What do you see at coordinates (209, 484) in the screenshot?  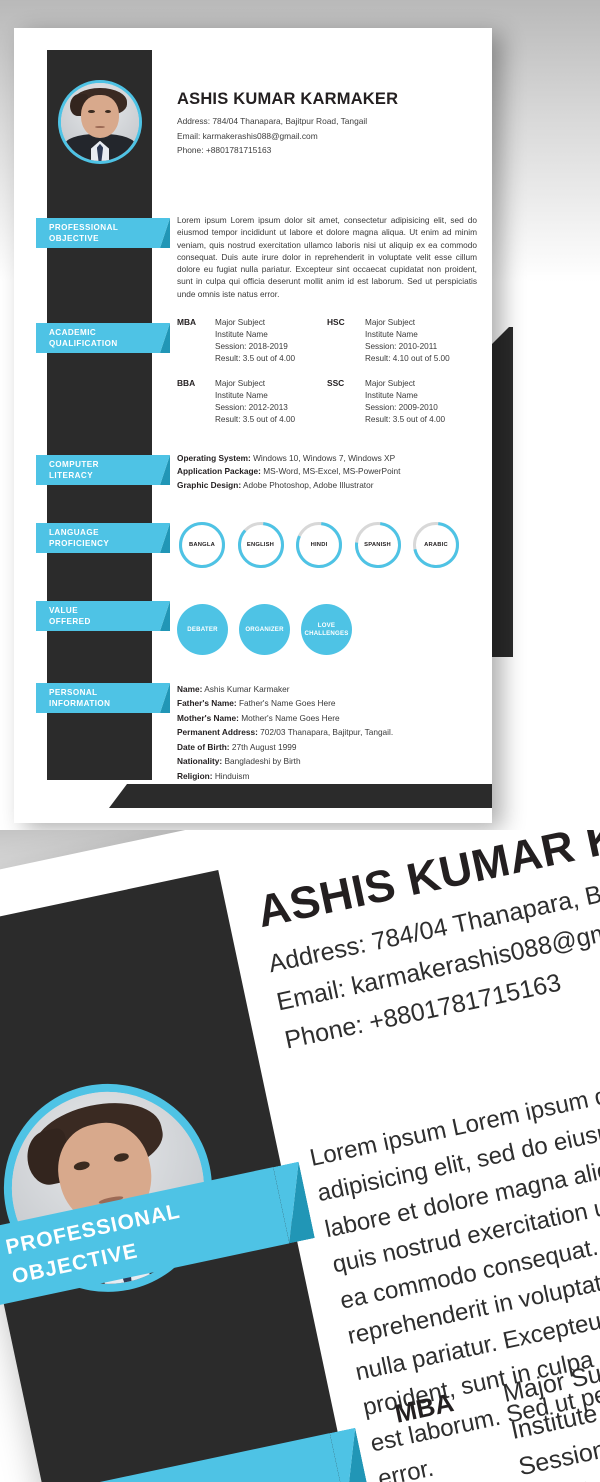 I see `literacy-label: Graphic Design:` at bounding box center [209, 484].